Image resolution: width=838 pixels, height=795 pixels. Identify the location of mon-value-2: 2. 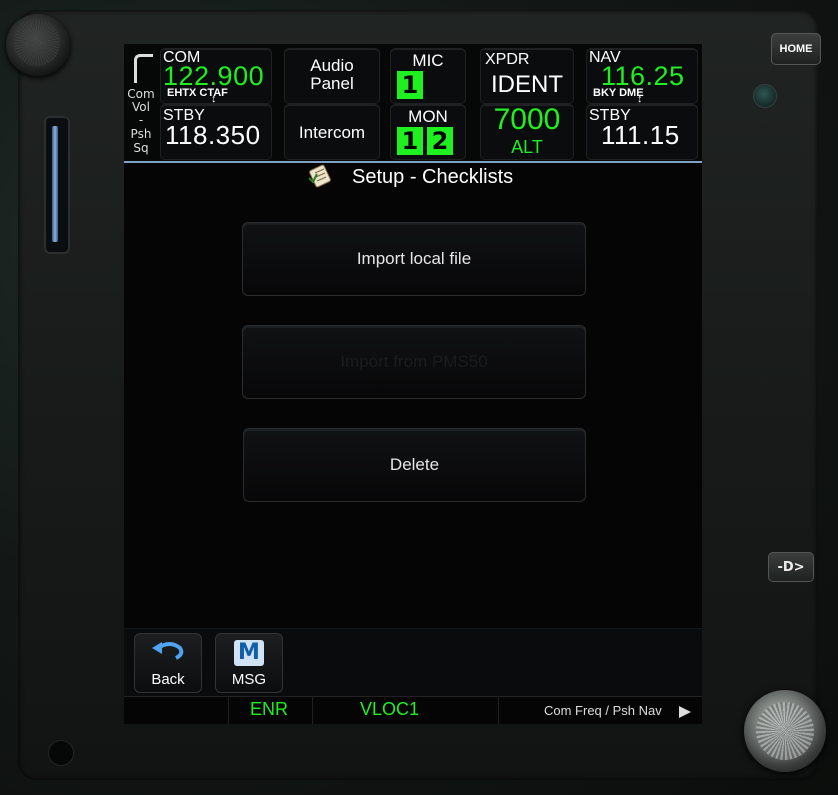
(440, 141).